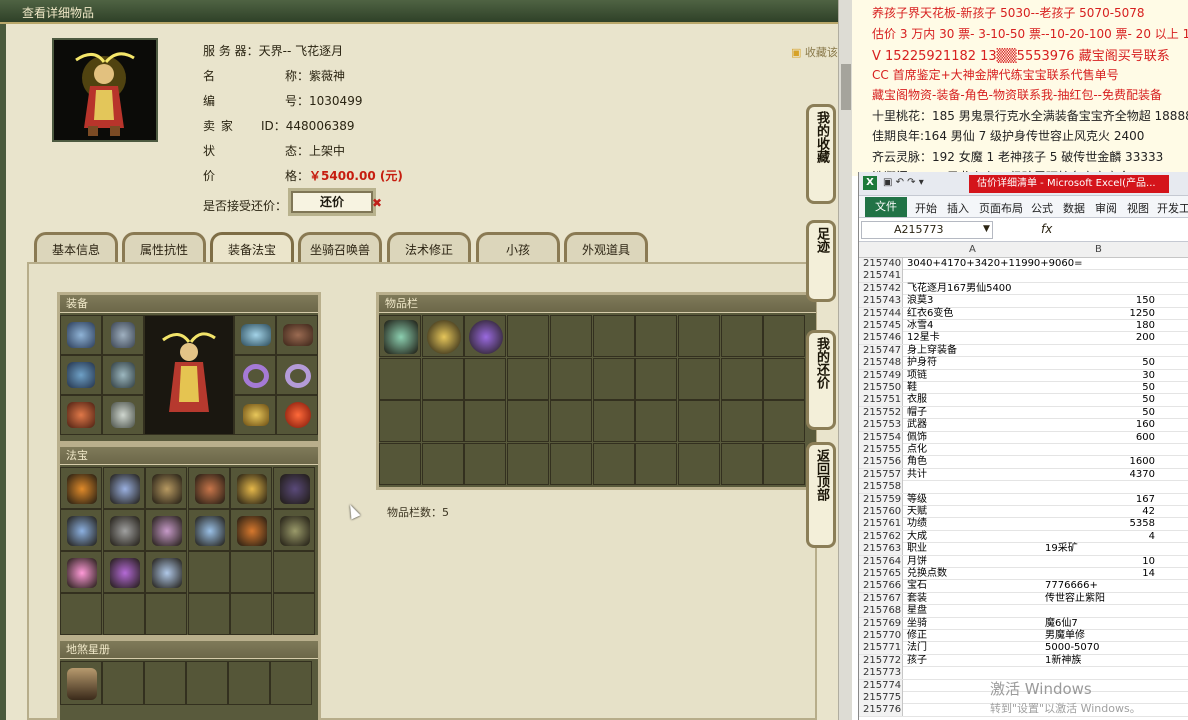 This screenshot has height=720, width=1188. I want to click on cell-b: 1600, so click(1099, 462).